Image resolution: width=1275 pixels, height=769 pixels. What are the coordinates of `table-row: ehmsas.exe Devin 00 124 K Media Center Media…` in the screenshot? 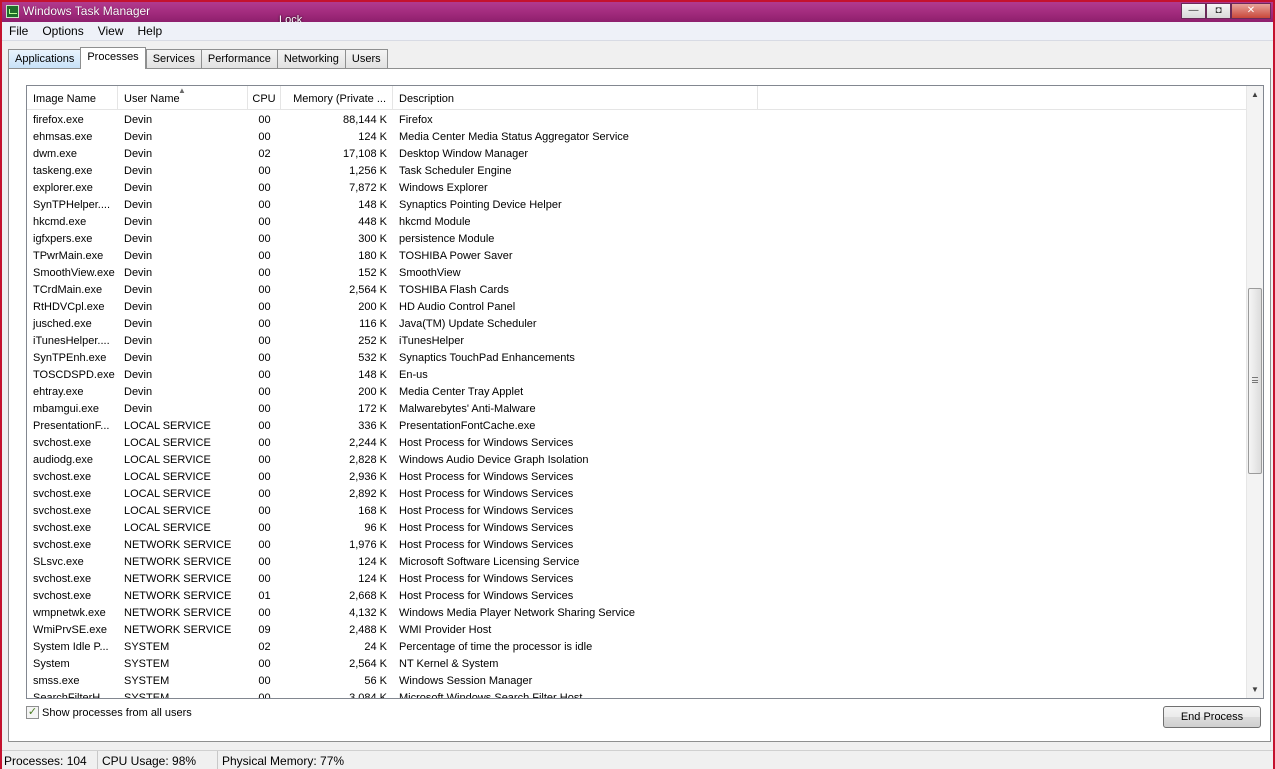 It's located at (637, 137).